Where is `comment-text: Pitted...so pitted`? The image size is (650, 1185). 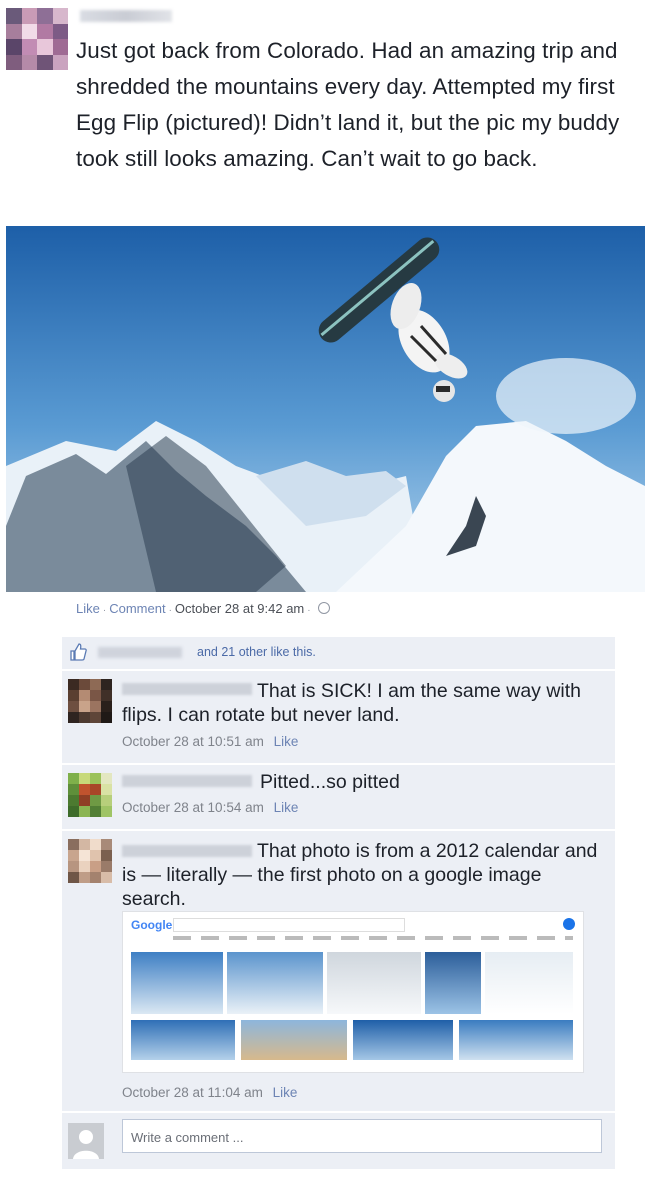 comment-text: Pitted...so pitted is located at coordinates (330, 782).